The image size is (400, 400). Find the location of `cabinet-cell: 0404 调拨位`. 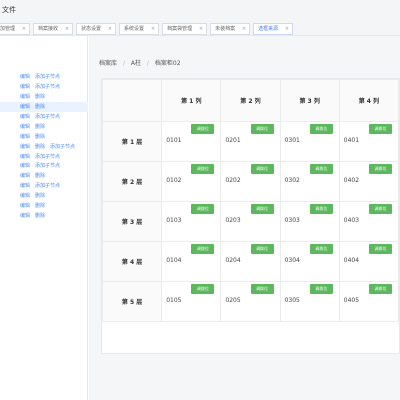

cabinet-cell: 0404 调拨位 is located at coordinates (368, 261).